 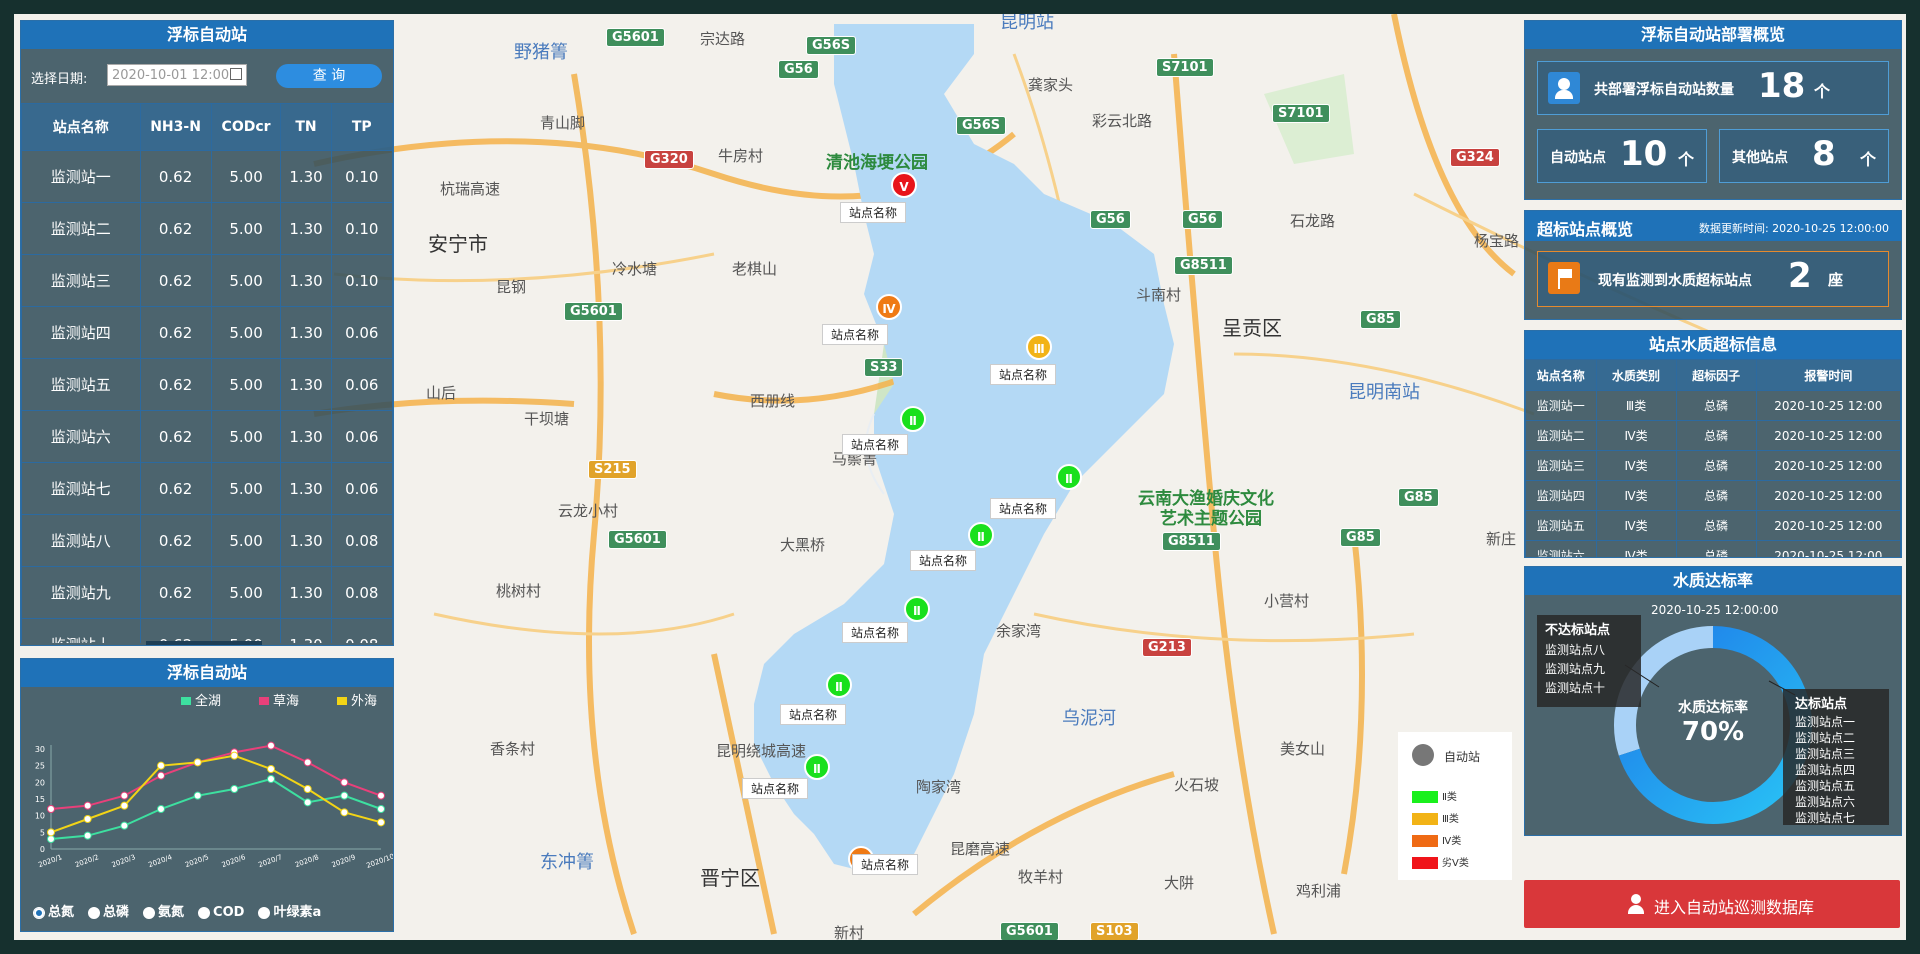 What do you see at coordinates (364, 701) in the screenshot?
I see `legend-label: 外海` at bounding box center [364, 701].